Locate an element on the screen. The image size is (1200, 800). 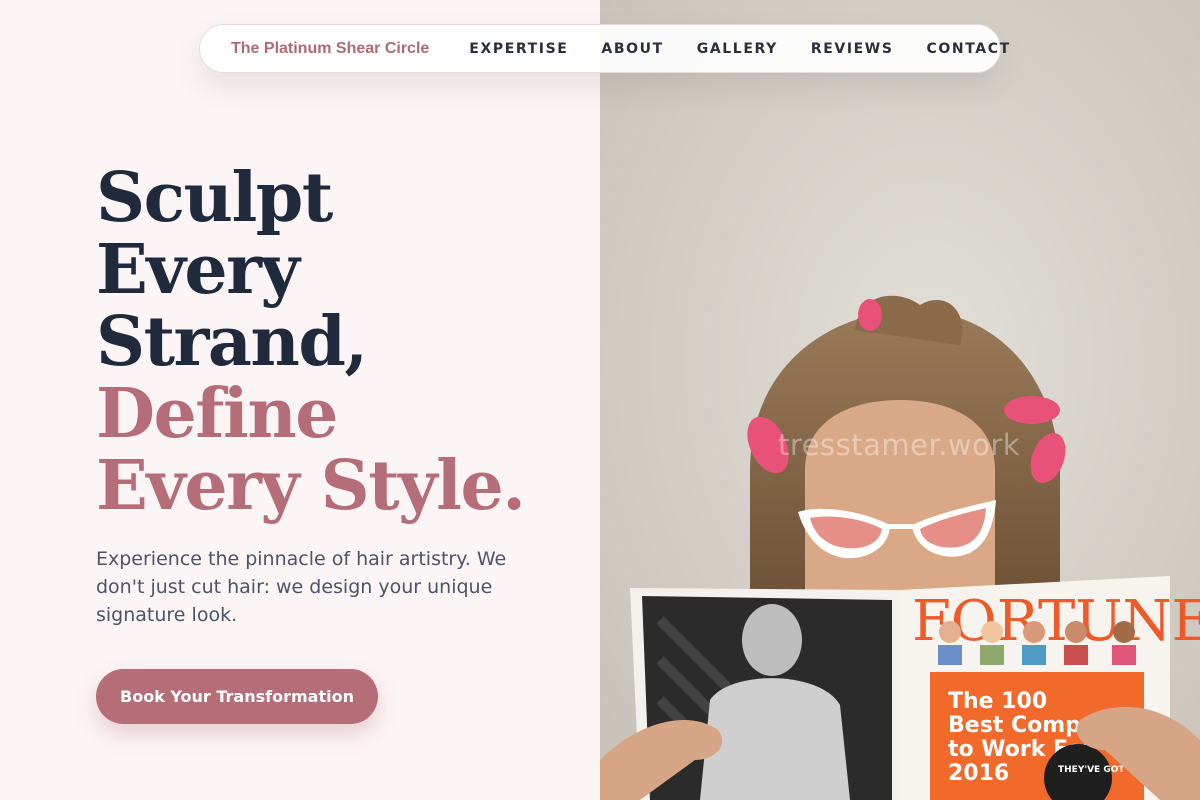
headline-accent-line: Every Style. is located at coordinates (311, 486).